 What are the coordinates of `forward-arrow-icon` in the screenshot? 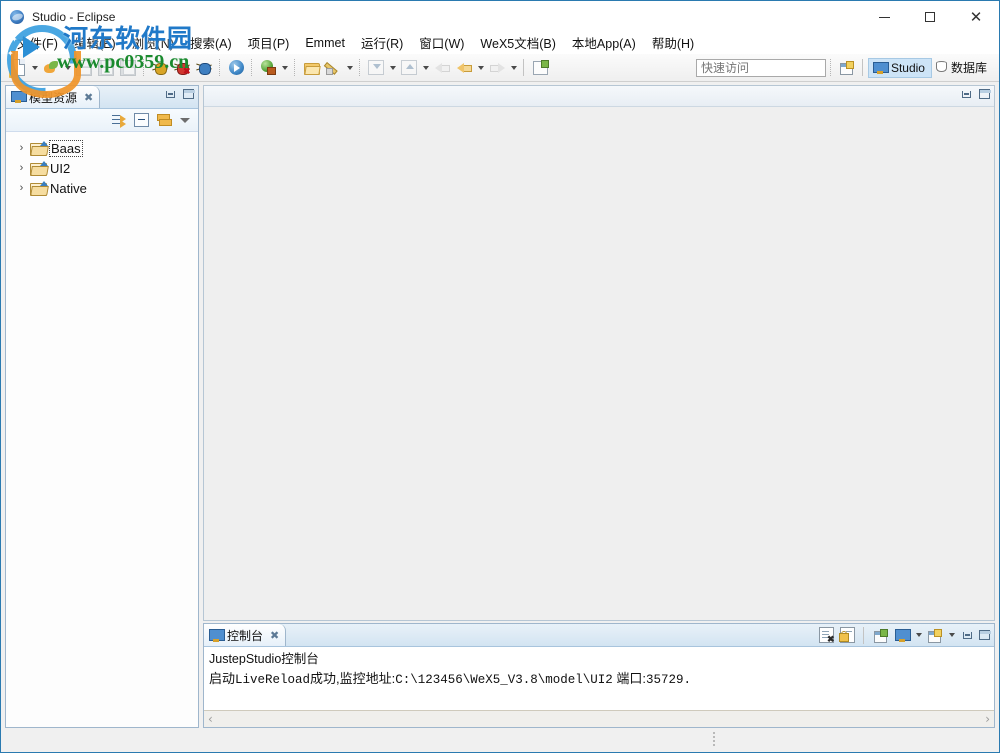 It's located at (497, 68).